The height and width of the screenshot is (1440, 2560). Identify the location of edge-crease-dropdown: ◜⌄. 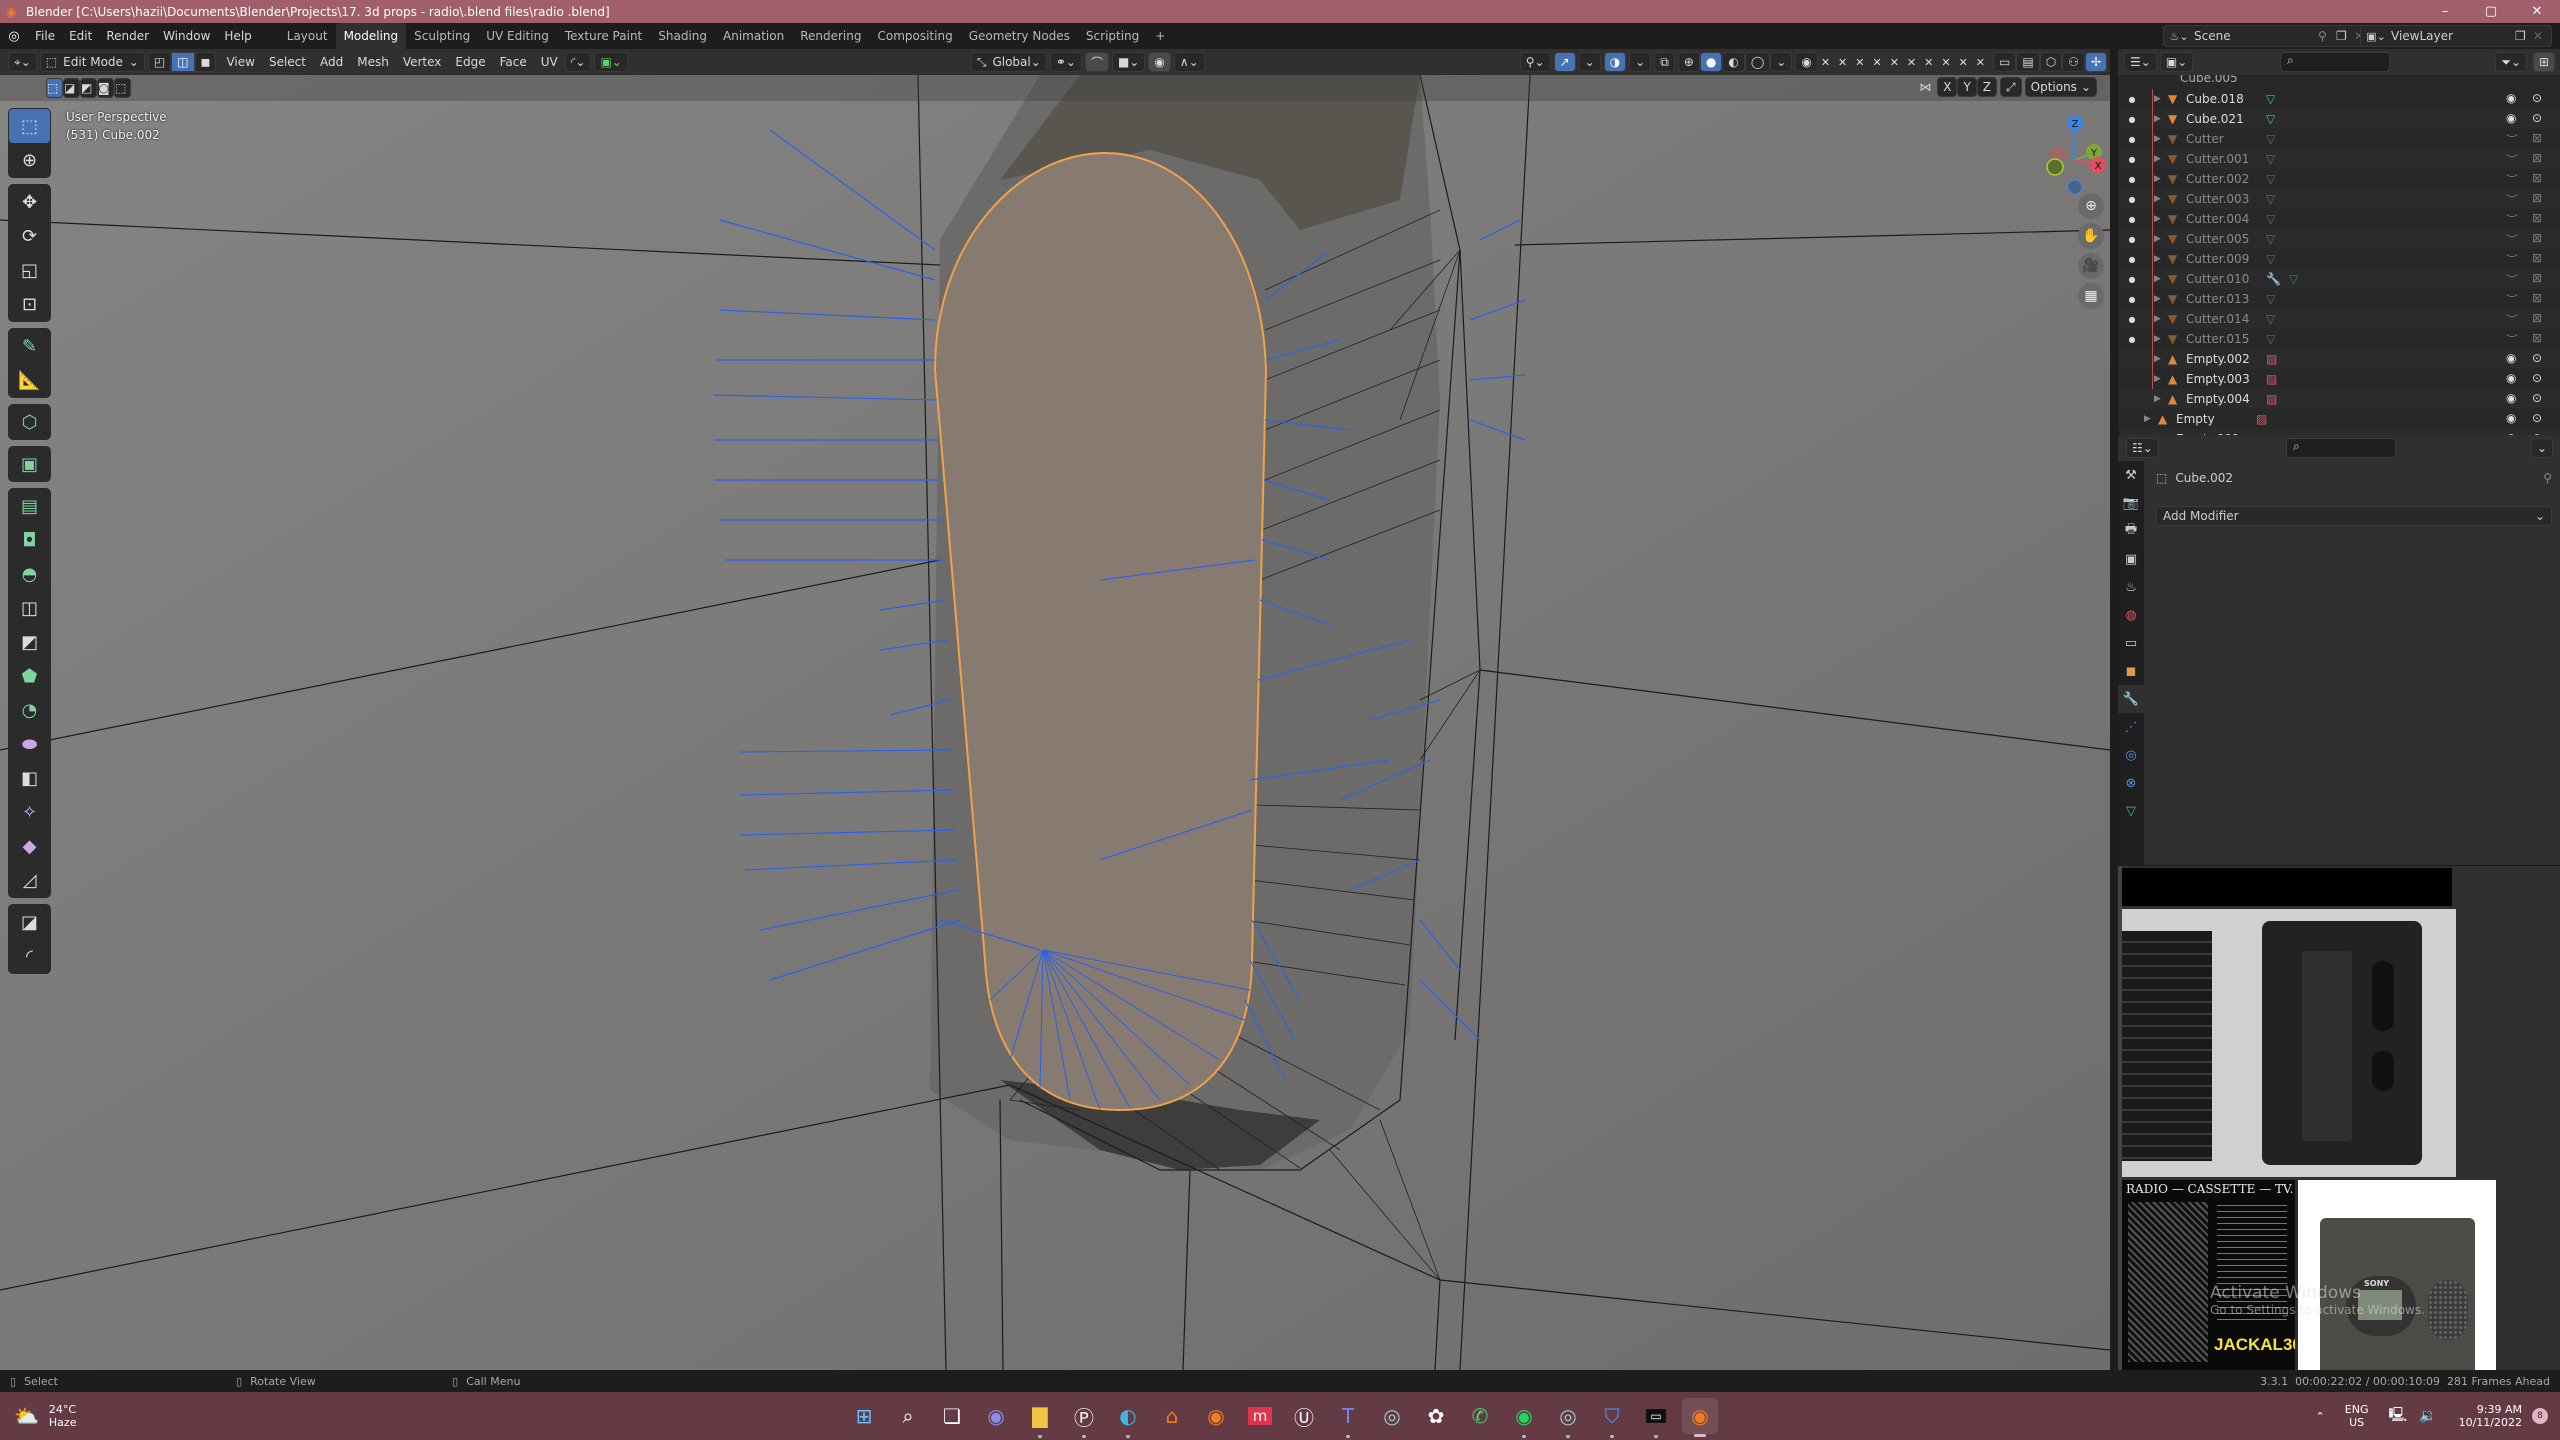
(578, 62).